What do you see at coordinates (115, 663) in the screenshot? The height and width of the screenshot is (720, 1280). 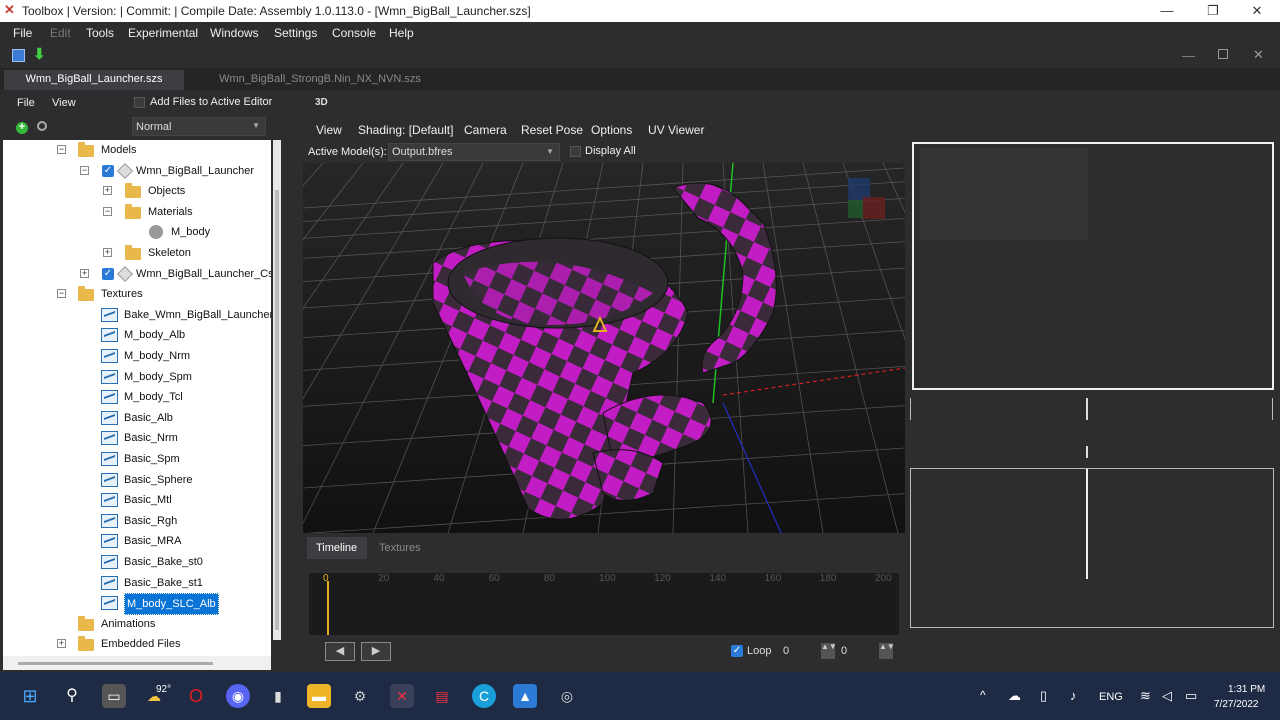 I see `scrollbar-thumb` at bounding box center [115, 663].